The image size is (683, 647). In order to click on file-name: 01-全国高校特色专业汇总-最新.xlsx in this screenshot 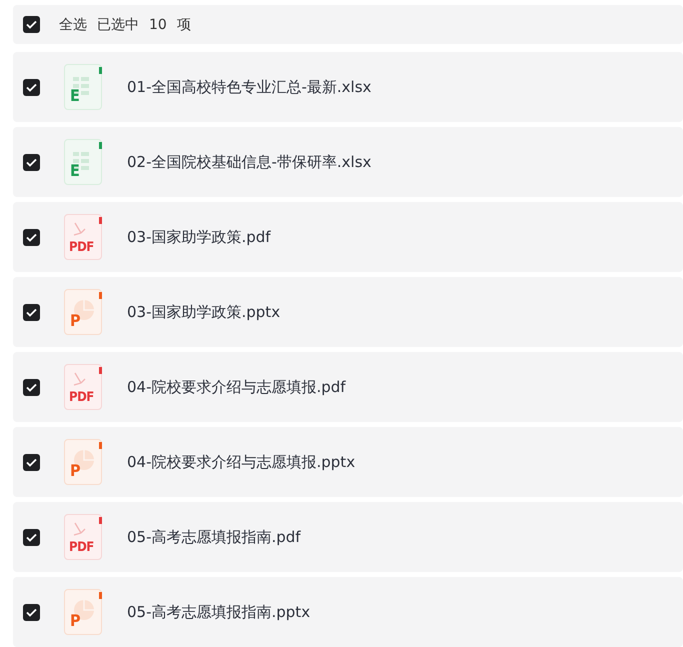, I will do `click(249, 87)`.